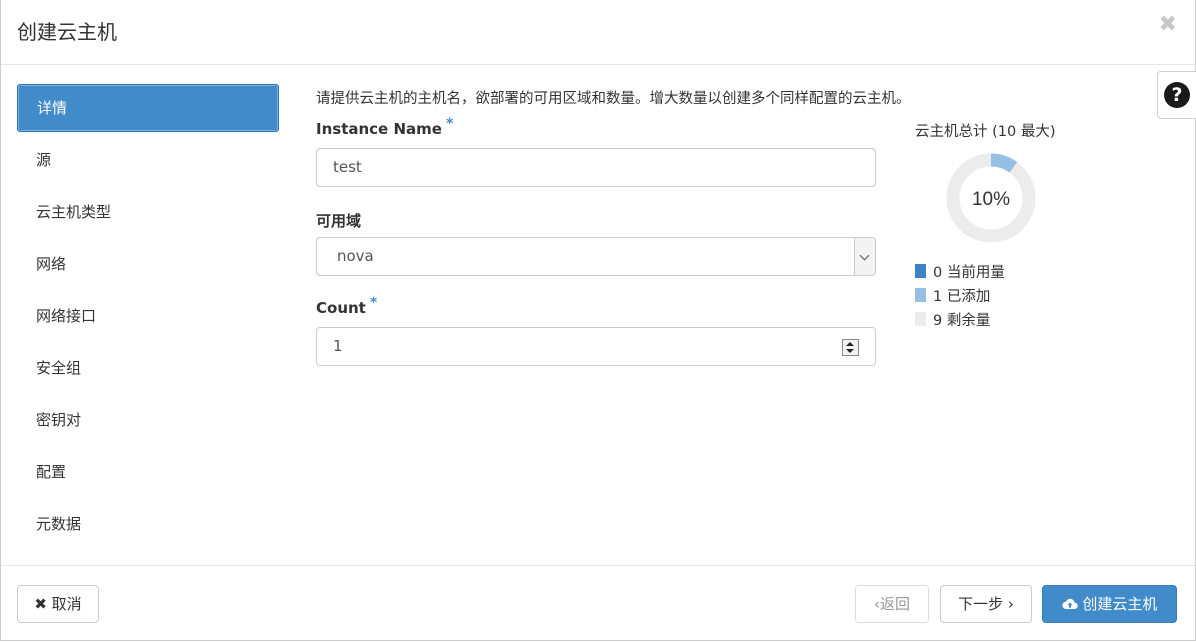  Describe the element at coordinates (379, 129) in the screenshot. I see `instance-name-label-text: Instance Name` at that location.